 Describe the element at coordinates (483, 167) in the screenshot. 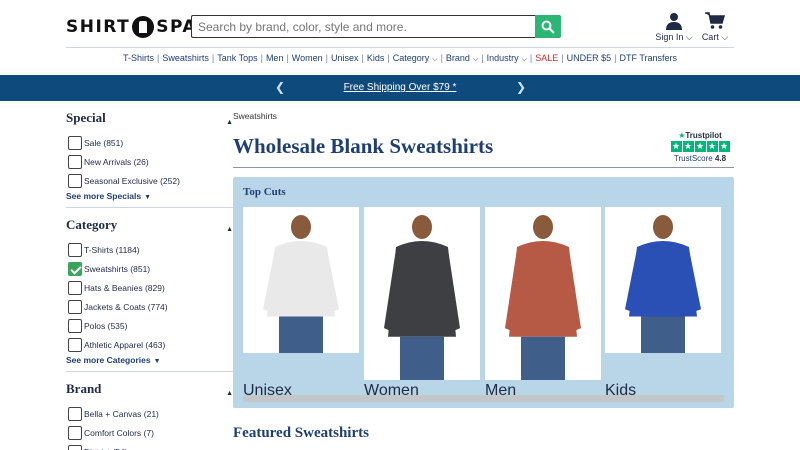

I see `title-divider` at that location.